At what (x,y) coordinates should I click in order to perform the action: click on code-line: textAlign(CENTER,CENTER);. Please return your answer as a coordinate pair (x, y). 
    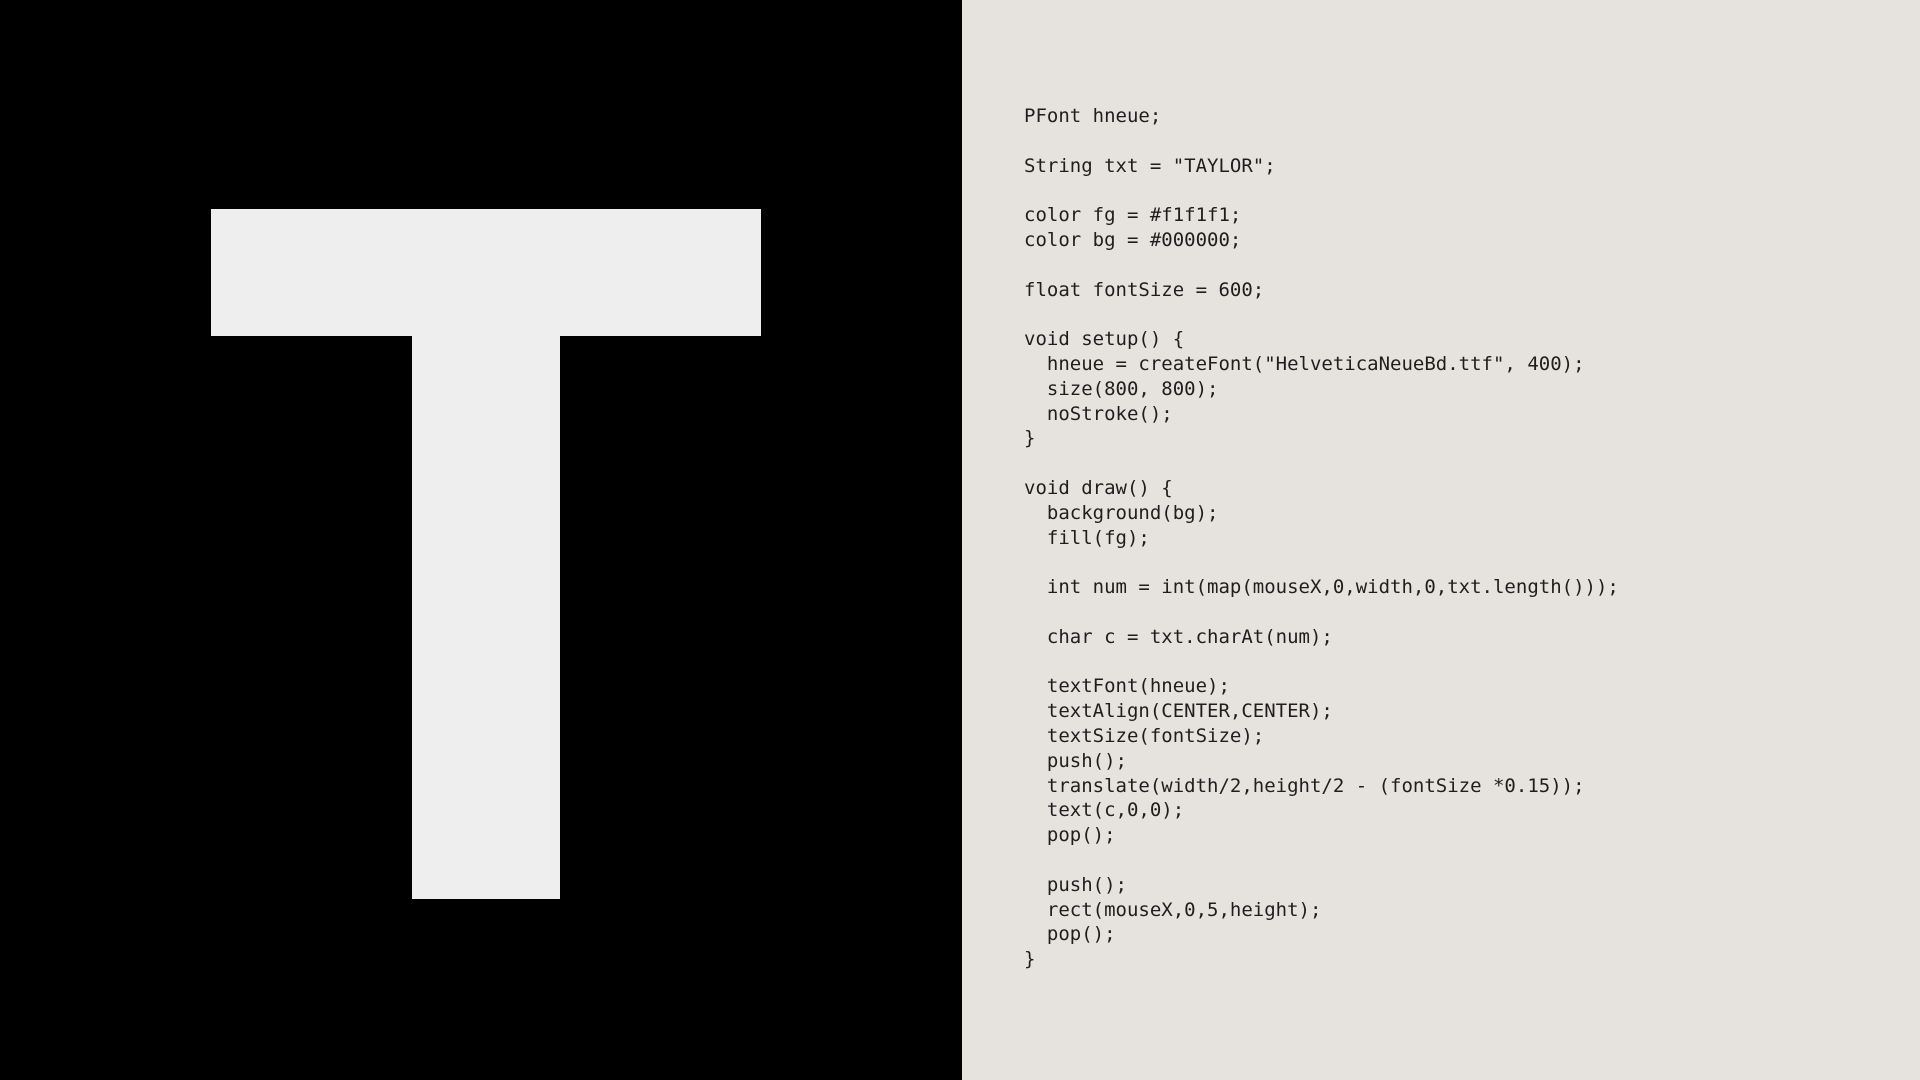
    Looking at the image, I should click on (1178, 711).